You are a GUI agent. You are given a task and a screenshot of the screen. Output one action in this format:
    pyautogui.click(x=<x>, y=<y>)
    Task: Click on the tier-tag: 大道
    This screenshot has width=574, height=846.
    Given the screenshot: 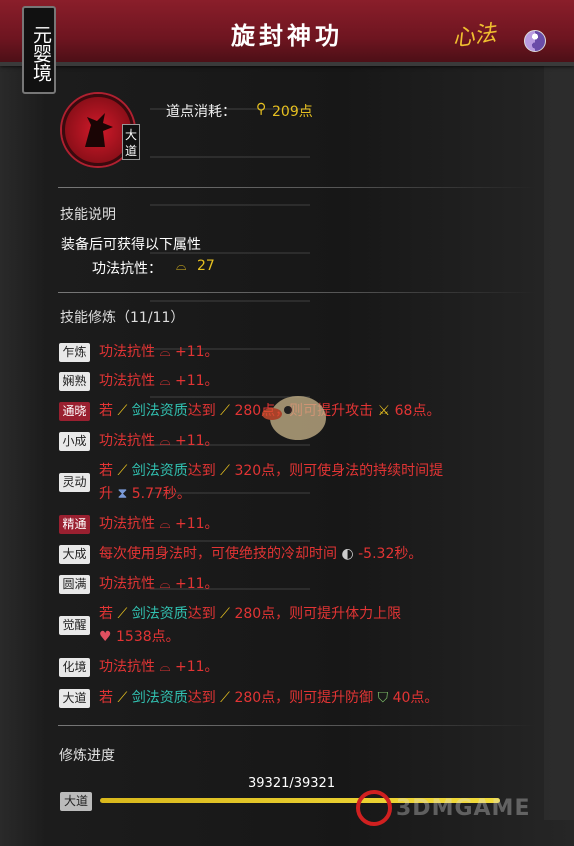 What is the action you would take?
    pyautogui.click(x=131, y=142)
    